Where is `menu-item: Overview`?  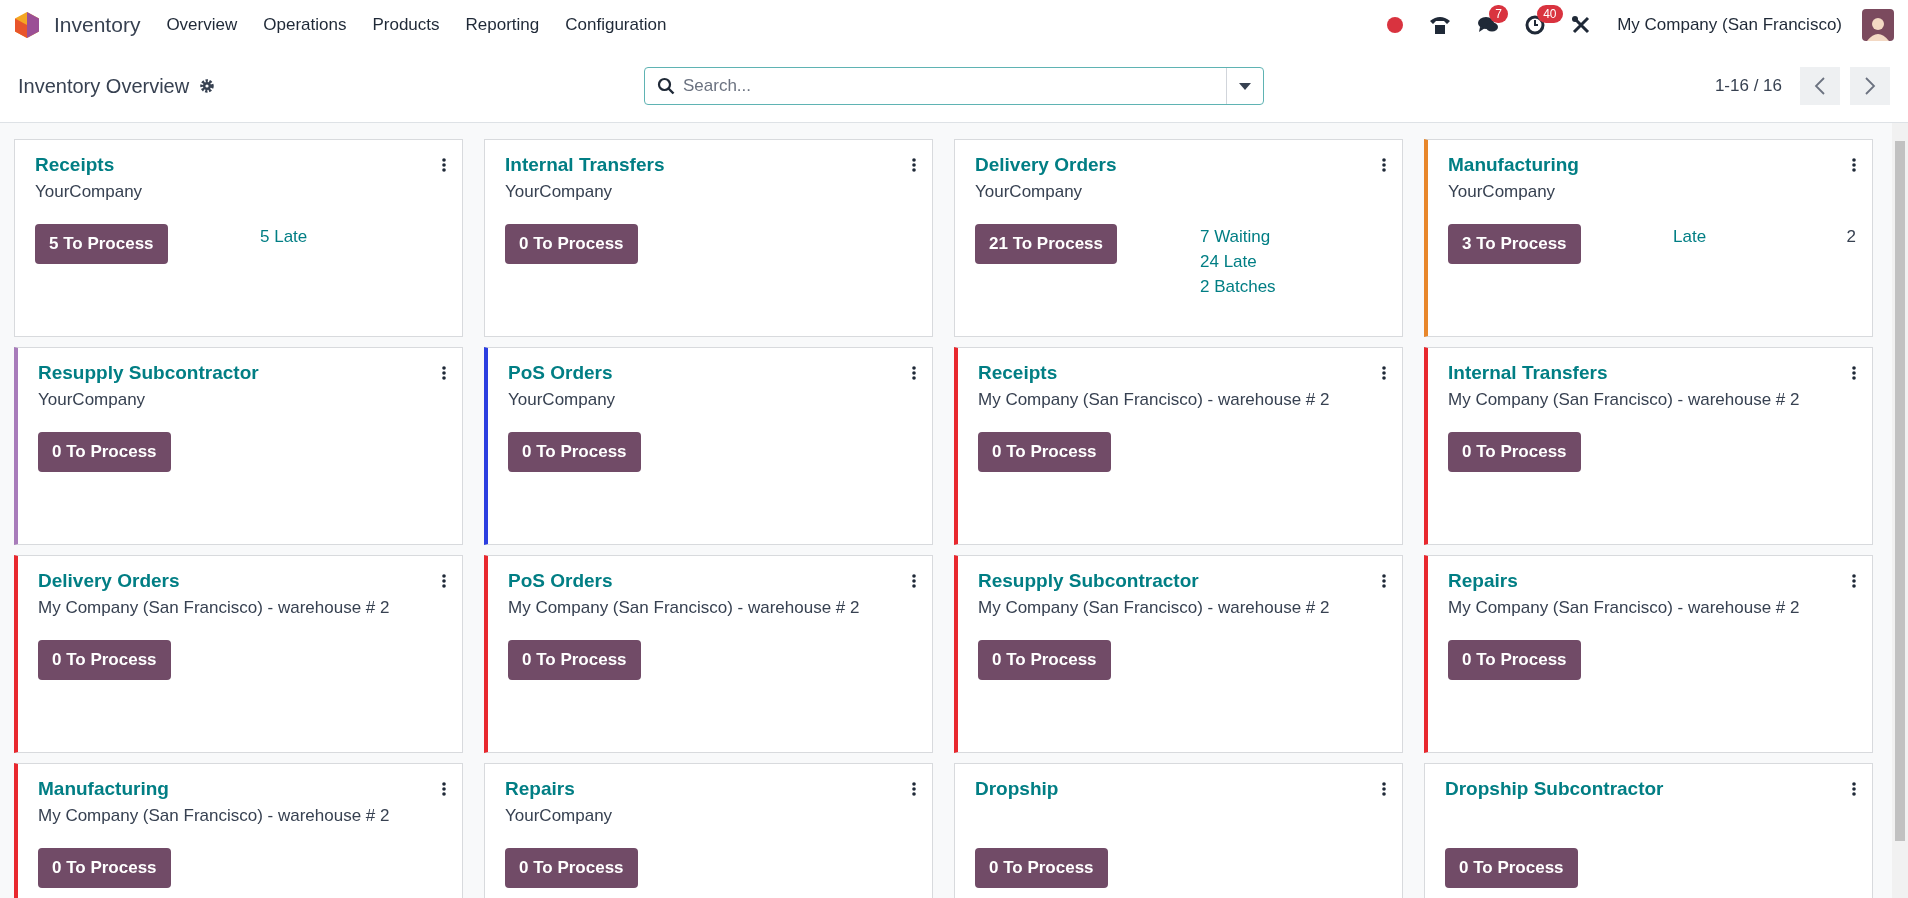
menu-item: Overview is located at coordinates (202, 25).